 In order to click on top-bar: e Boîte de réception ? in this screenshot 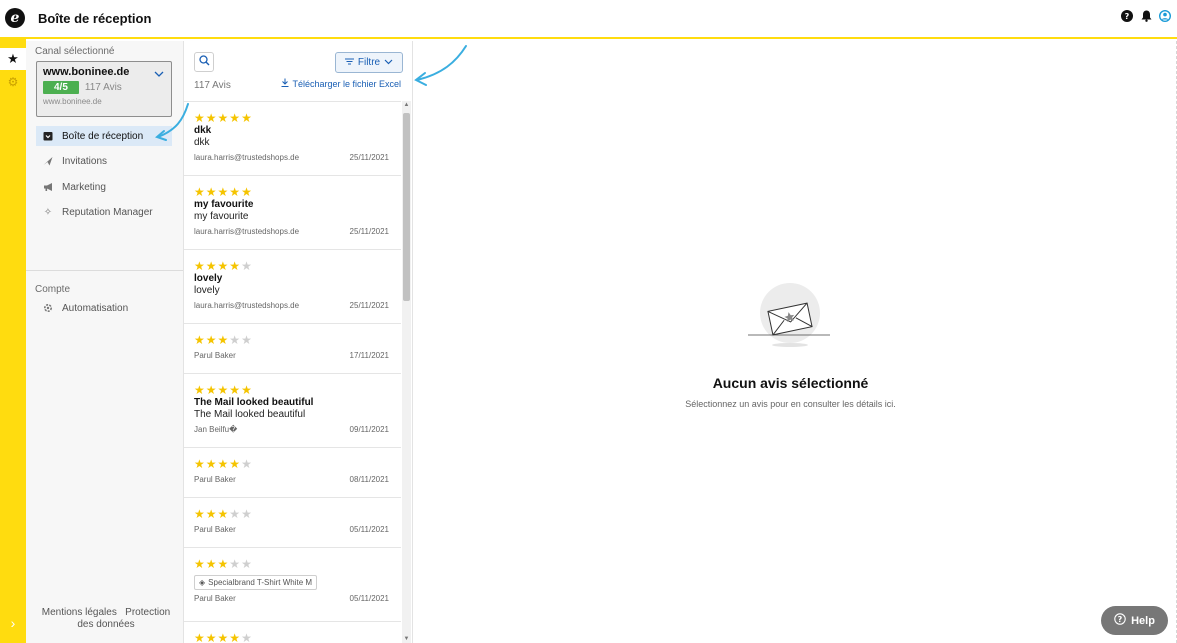, I will do `click(588, 19)`.